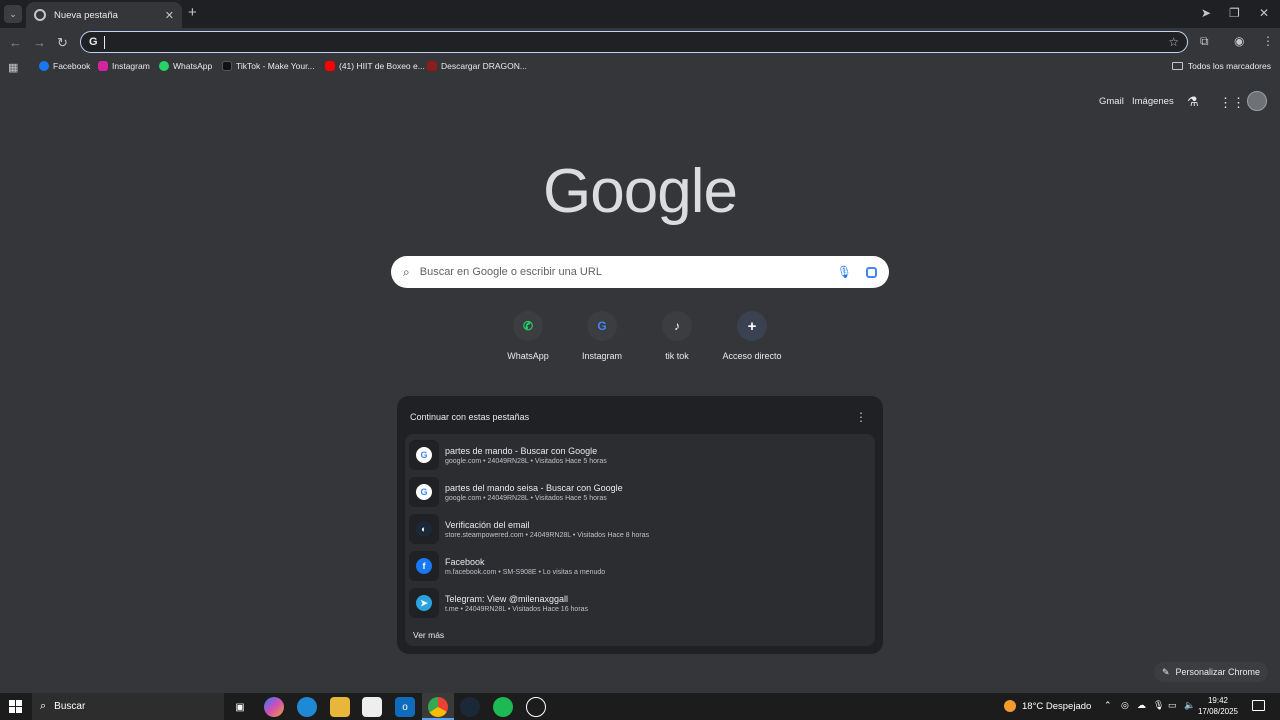 The height and width of the screenshot is (720, 1280). Describe the element at coordinates (1111, 101) in the screenshot. I see `gmail-link: Gmail` at that location.